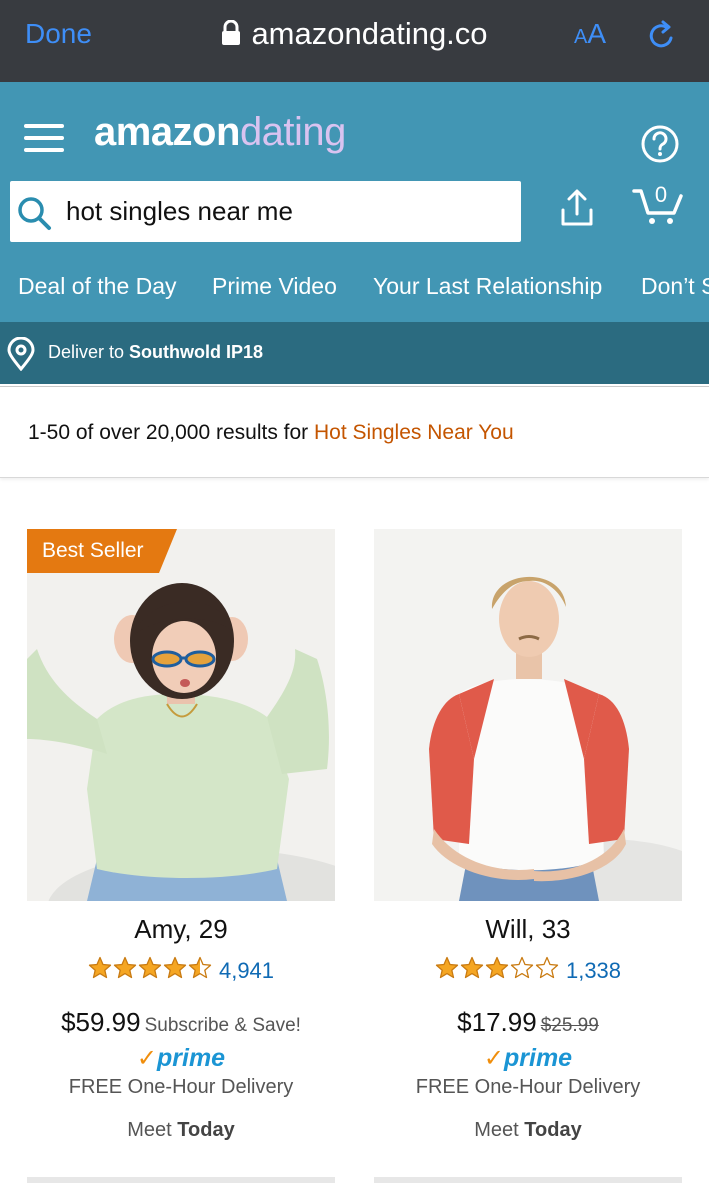 The width and height of the screenshot is (709, 1200). What do you see at coordinates (44, 138) in the screenshot?
I see `menu-icon` at bounding box center [44, 138].